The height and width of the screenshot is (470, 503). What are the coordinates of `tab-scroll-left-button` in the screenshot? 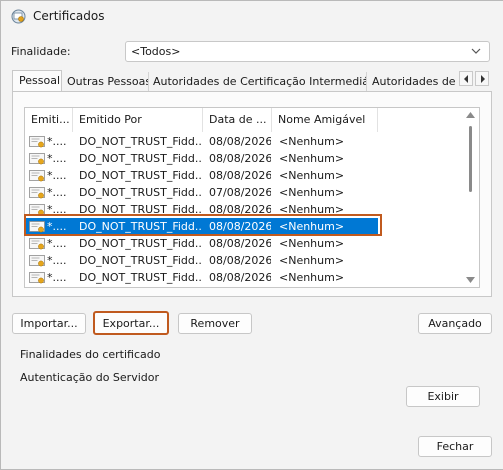 It's located at (466, 78).